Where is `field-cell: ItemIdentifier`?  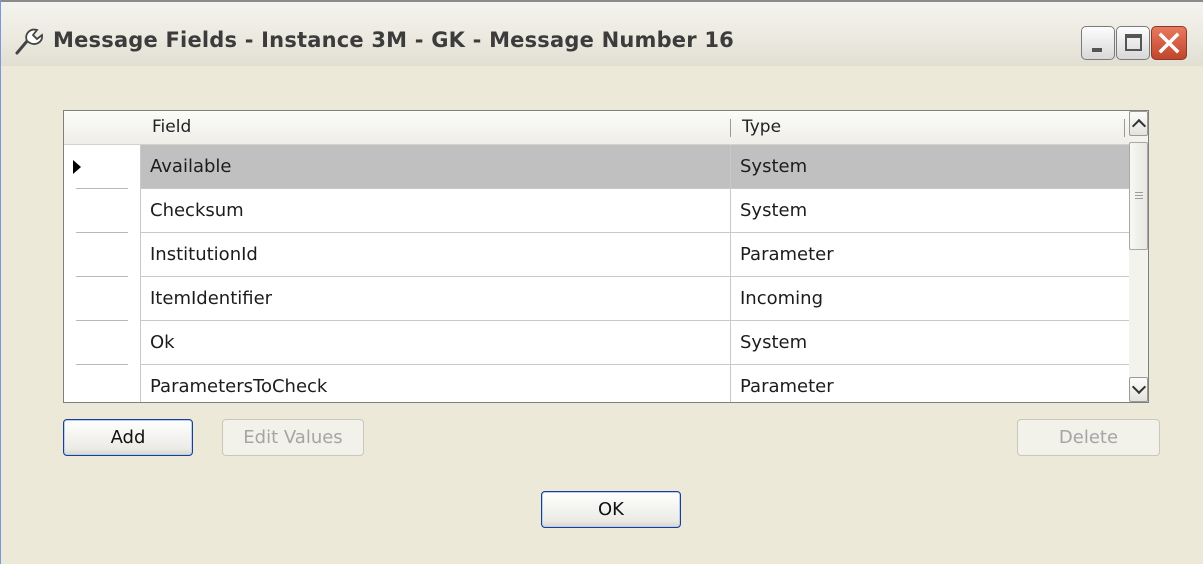 field-cell: ItemIdentifier is located at coordinates (435, 299).